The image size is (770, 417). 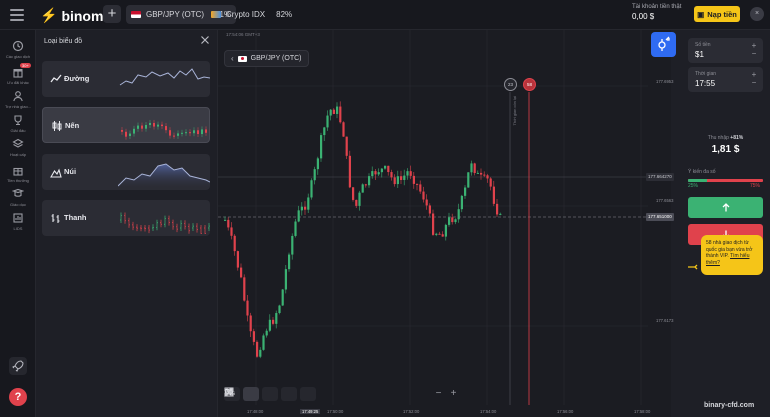 I want to click on call-button, so click(x=725, y=207).